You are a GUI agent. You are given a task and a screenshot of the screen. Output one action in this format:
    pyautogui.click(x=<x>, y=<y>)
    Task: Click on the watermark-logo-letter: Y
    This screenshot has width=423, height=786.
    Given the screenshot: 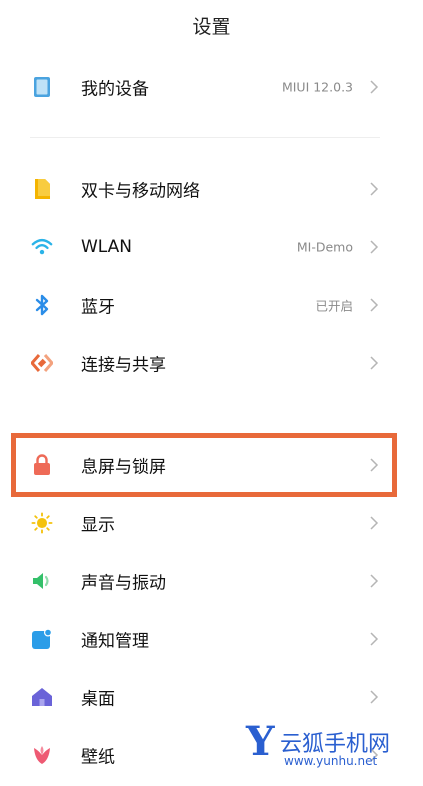 What is the action you would take?
    pyautogui.click(x=260, y=741)
    